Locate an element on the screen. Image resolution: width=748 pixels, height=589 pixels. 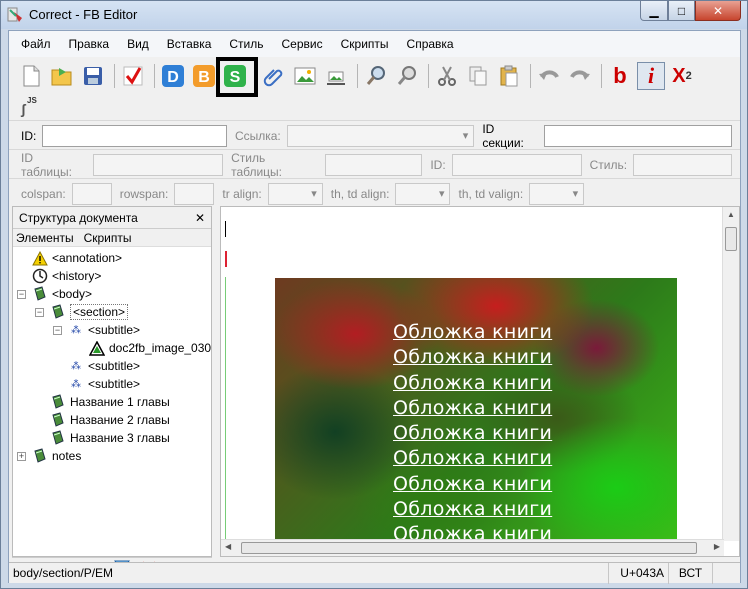
menu-insert: Вставка is located at coordinates (189, 44).